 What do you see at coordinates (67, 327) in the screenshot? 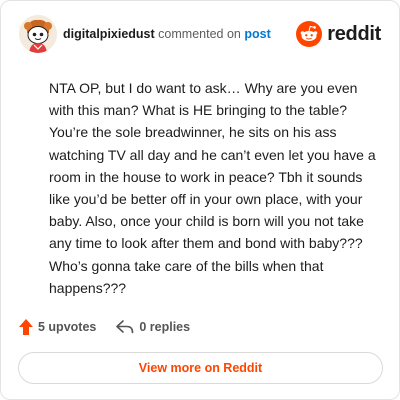
I see `upvote-count: 5 upvotes` at bounding box center [67, 327].